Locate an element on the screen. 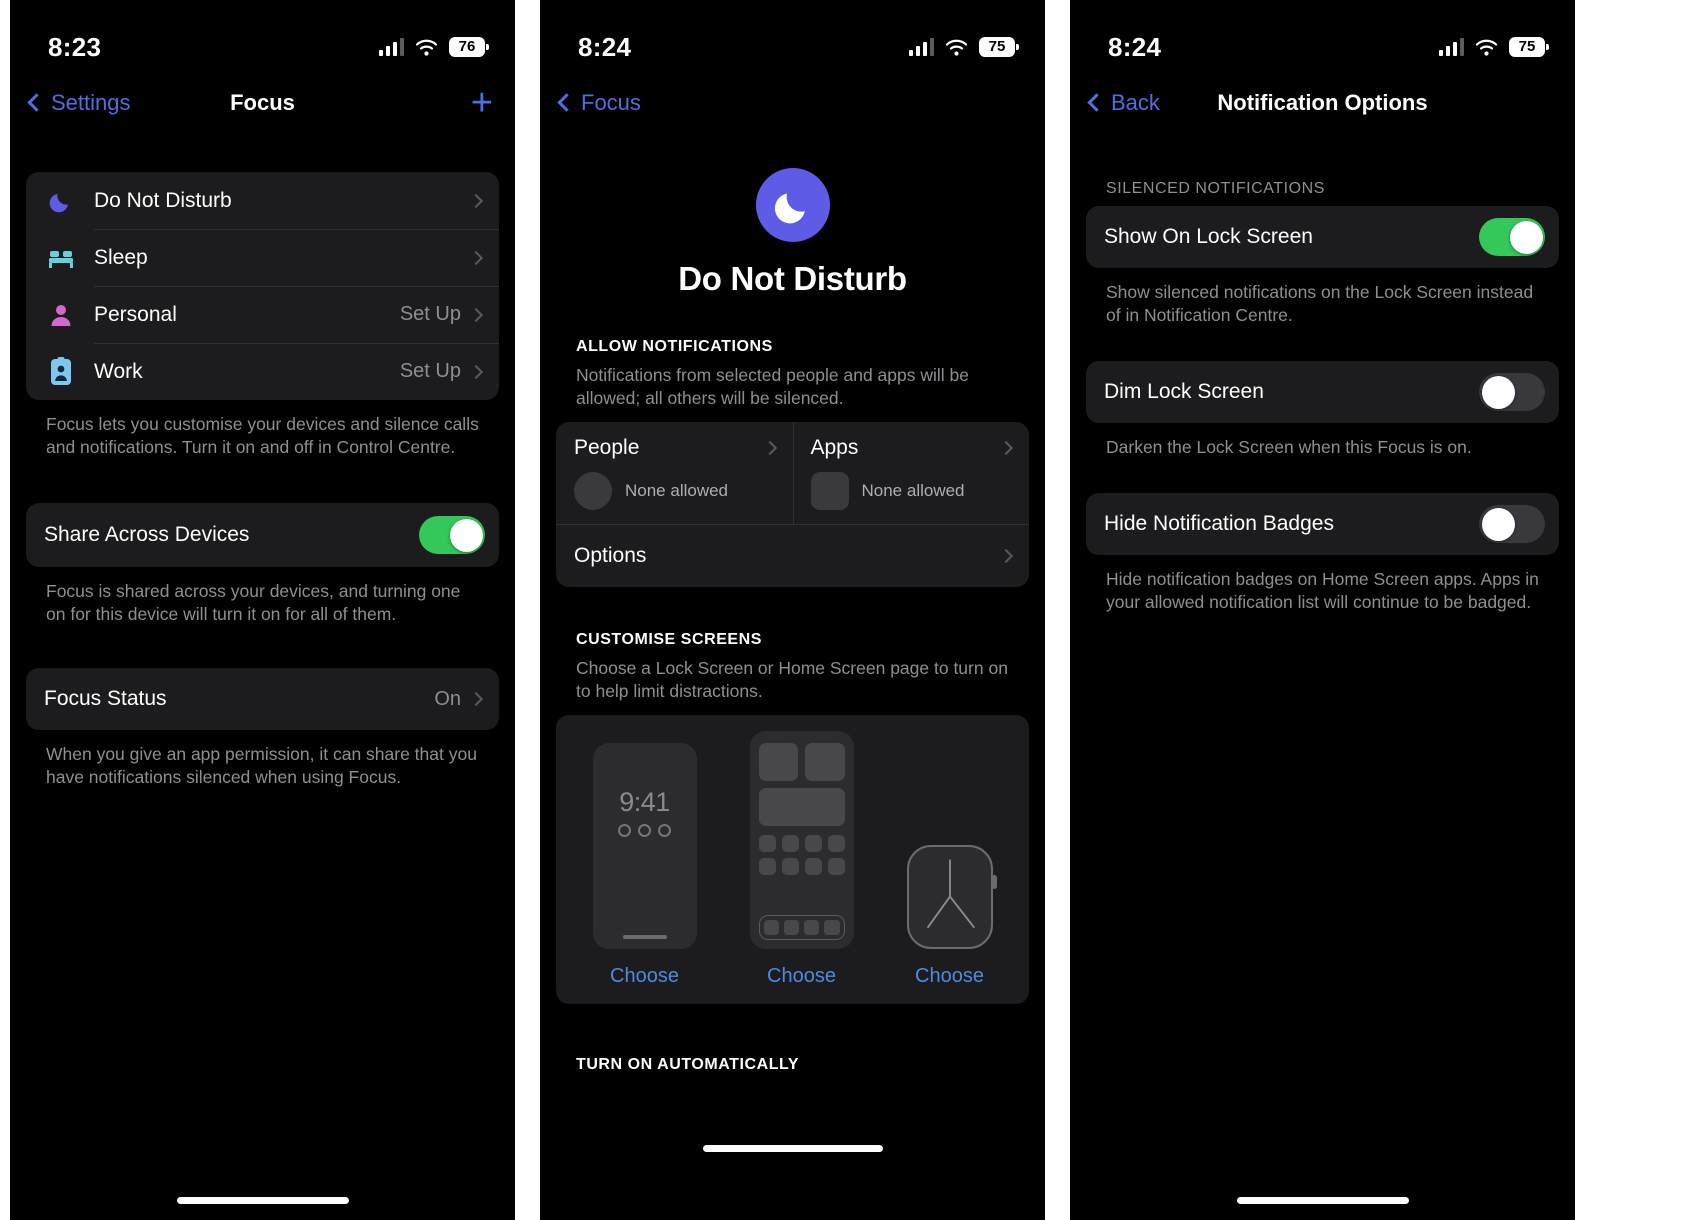 The width and height of the screenshot is (1705, 1220). id-badge-icon is located at coordinates (61, 372).